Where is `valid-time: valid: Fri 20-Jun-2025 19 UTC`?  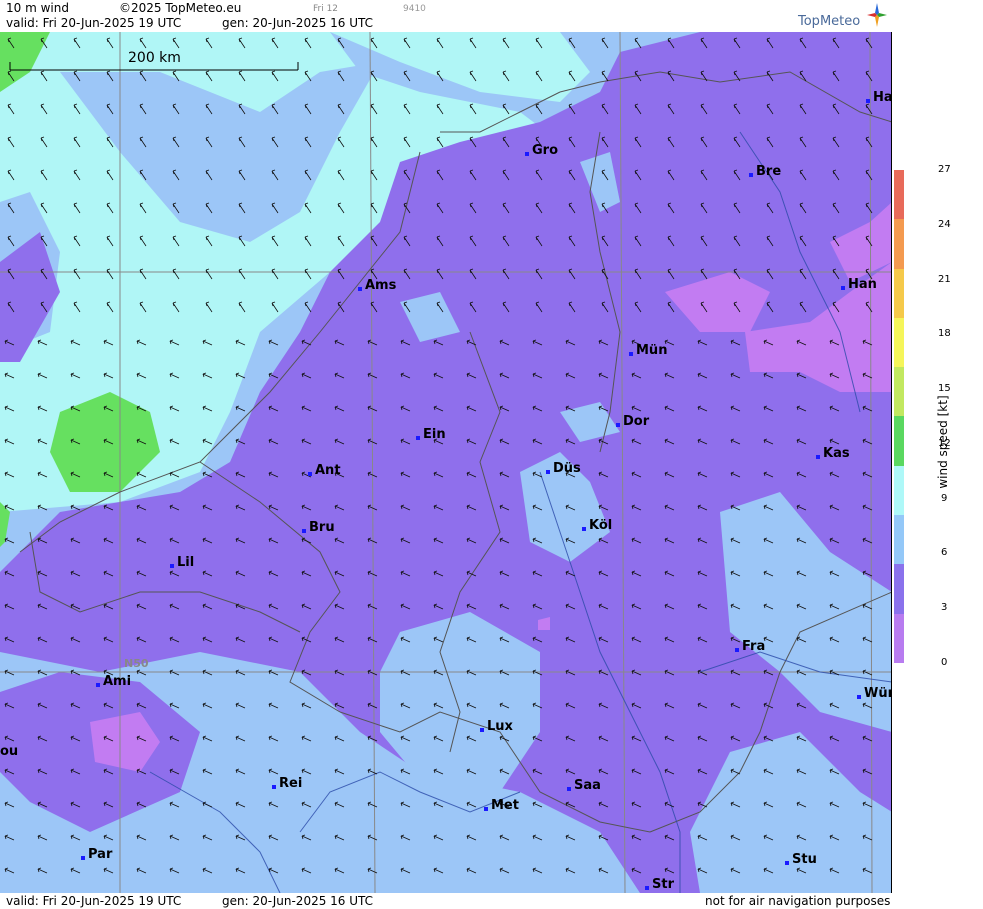
valid-time: valid: Fri 20-Jun-2025 19 UTC is located at coordinates (94, 23).